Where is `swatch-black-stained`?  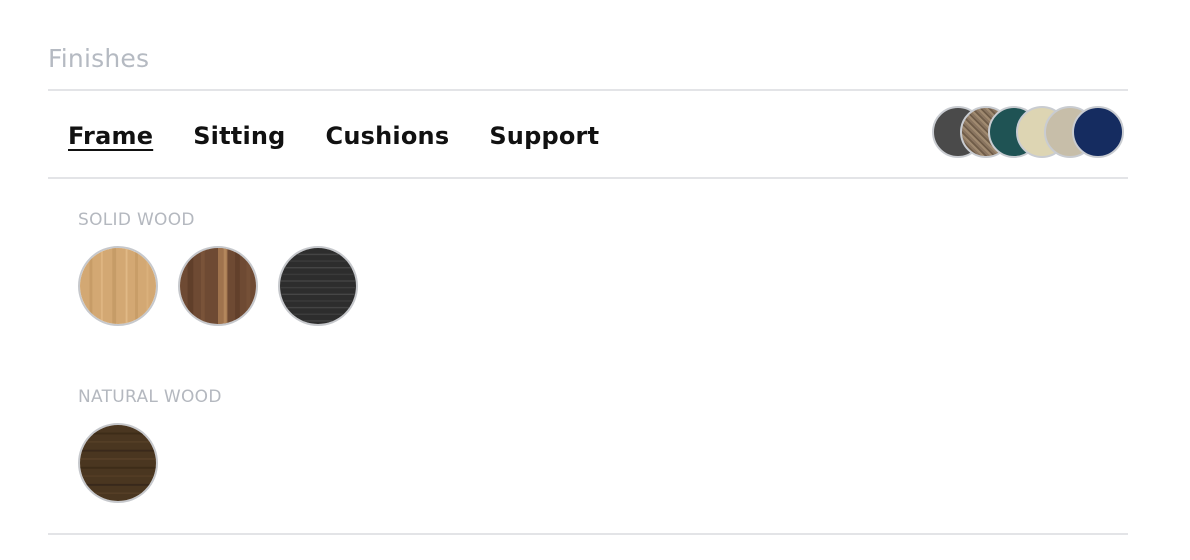 swatch-black-stained is located at coordinates (318, 286).